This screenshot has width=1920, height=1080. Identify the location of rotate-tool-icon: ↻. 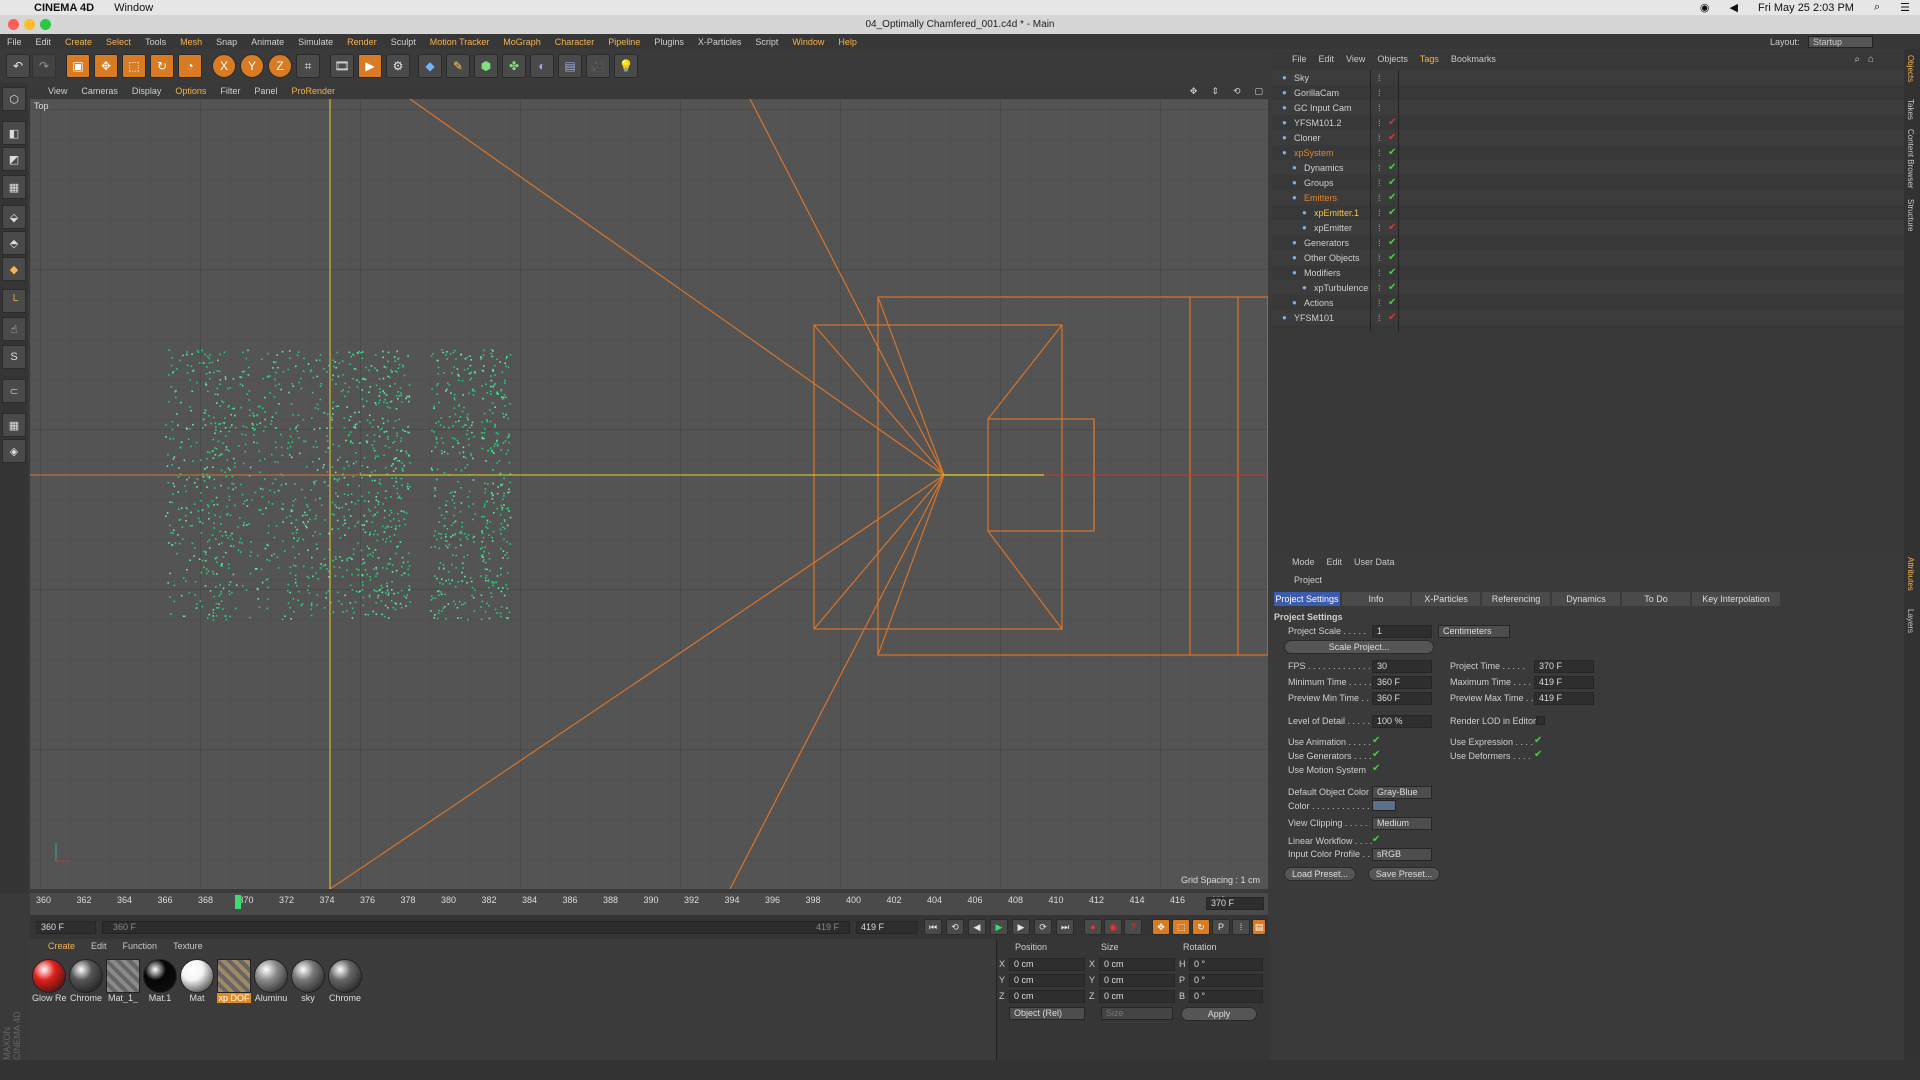
(162, 66).